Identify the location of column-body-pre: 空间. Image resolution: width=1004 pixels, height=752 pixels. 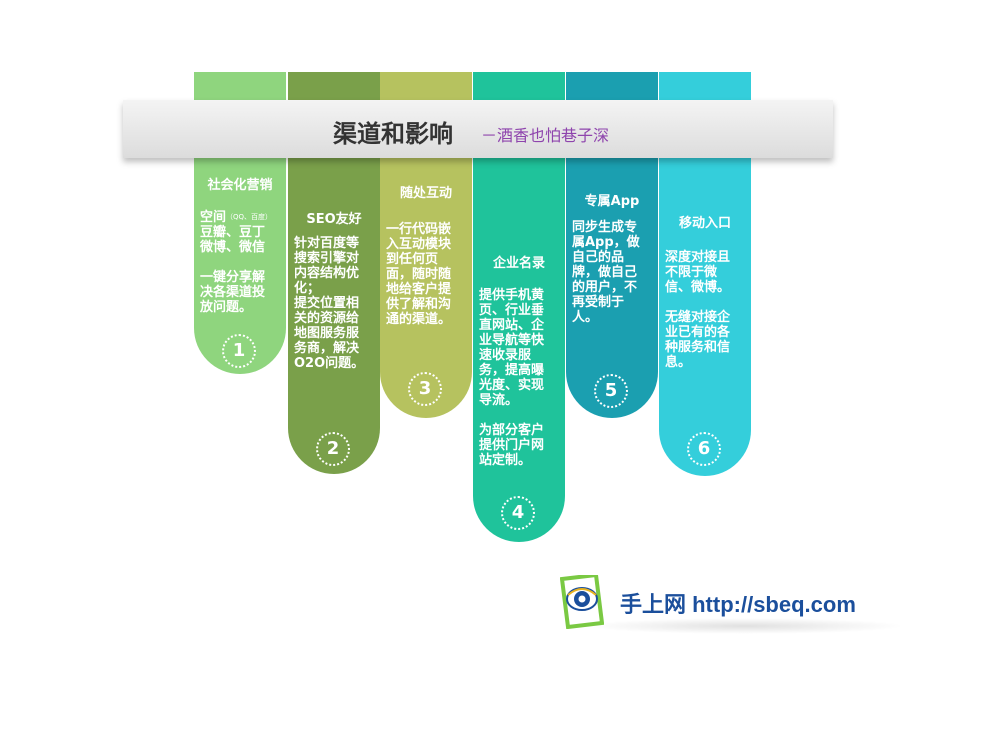
(213, 217).